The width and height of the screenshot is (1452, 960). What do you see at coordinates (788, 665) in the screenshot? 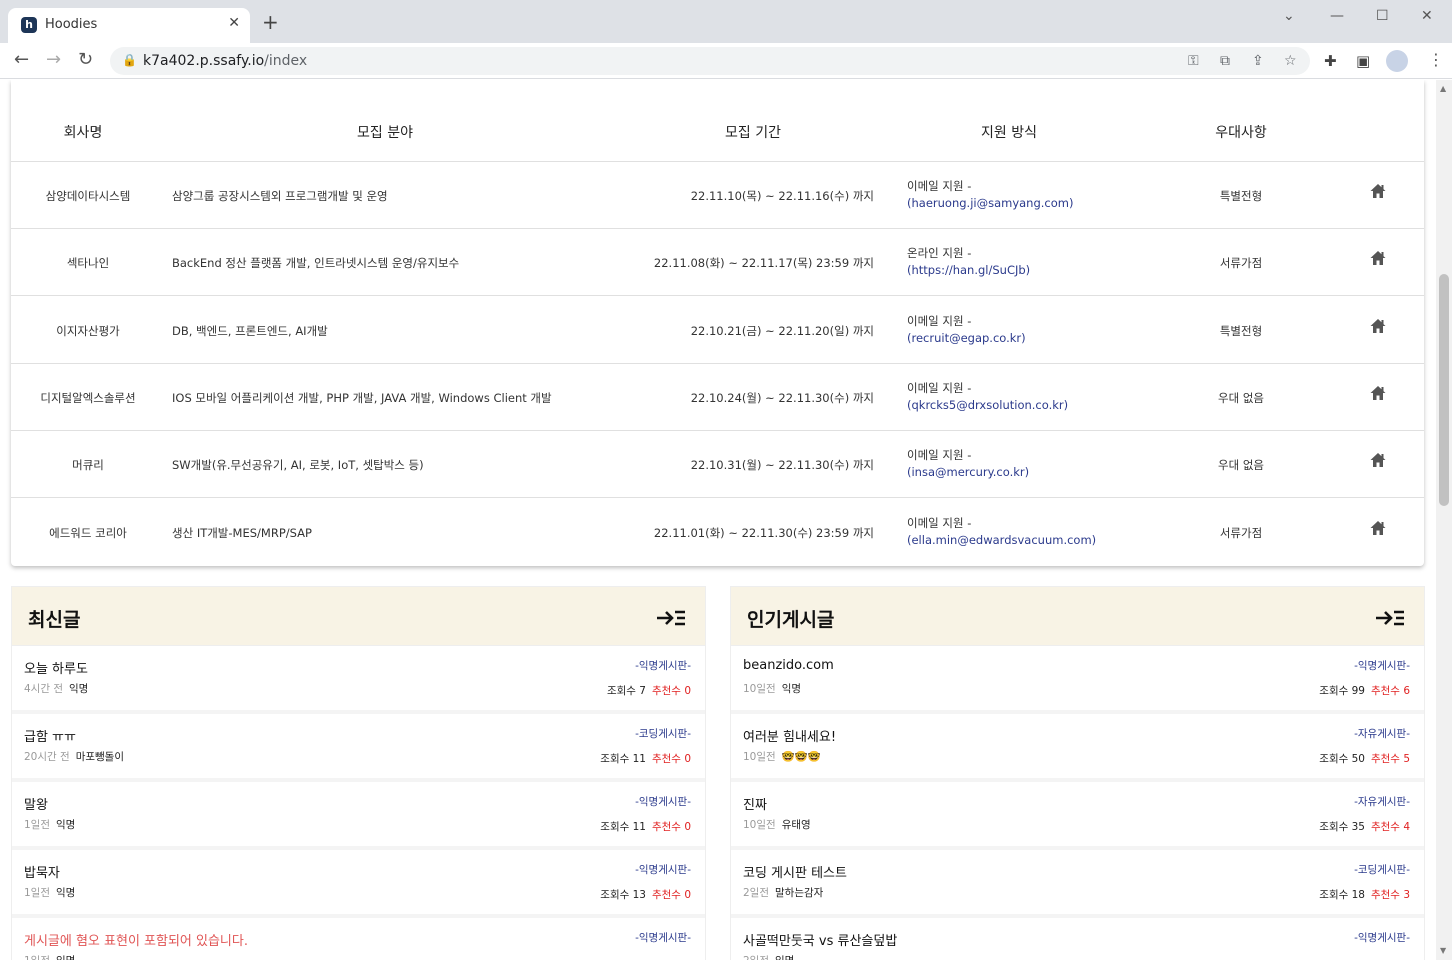
I see `post-title: beanzido.com` at bounding box center [788, 665].